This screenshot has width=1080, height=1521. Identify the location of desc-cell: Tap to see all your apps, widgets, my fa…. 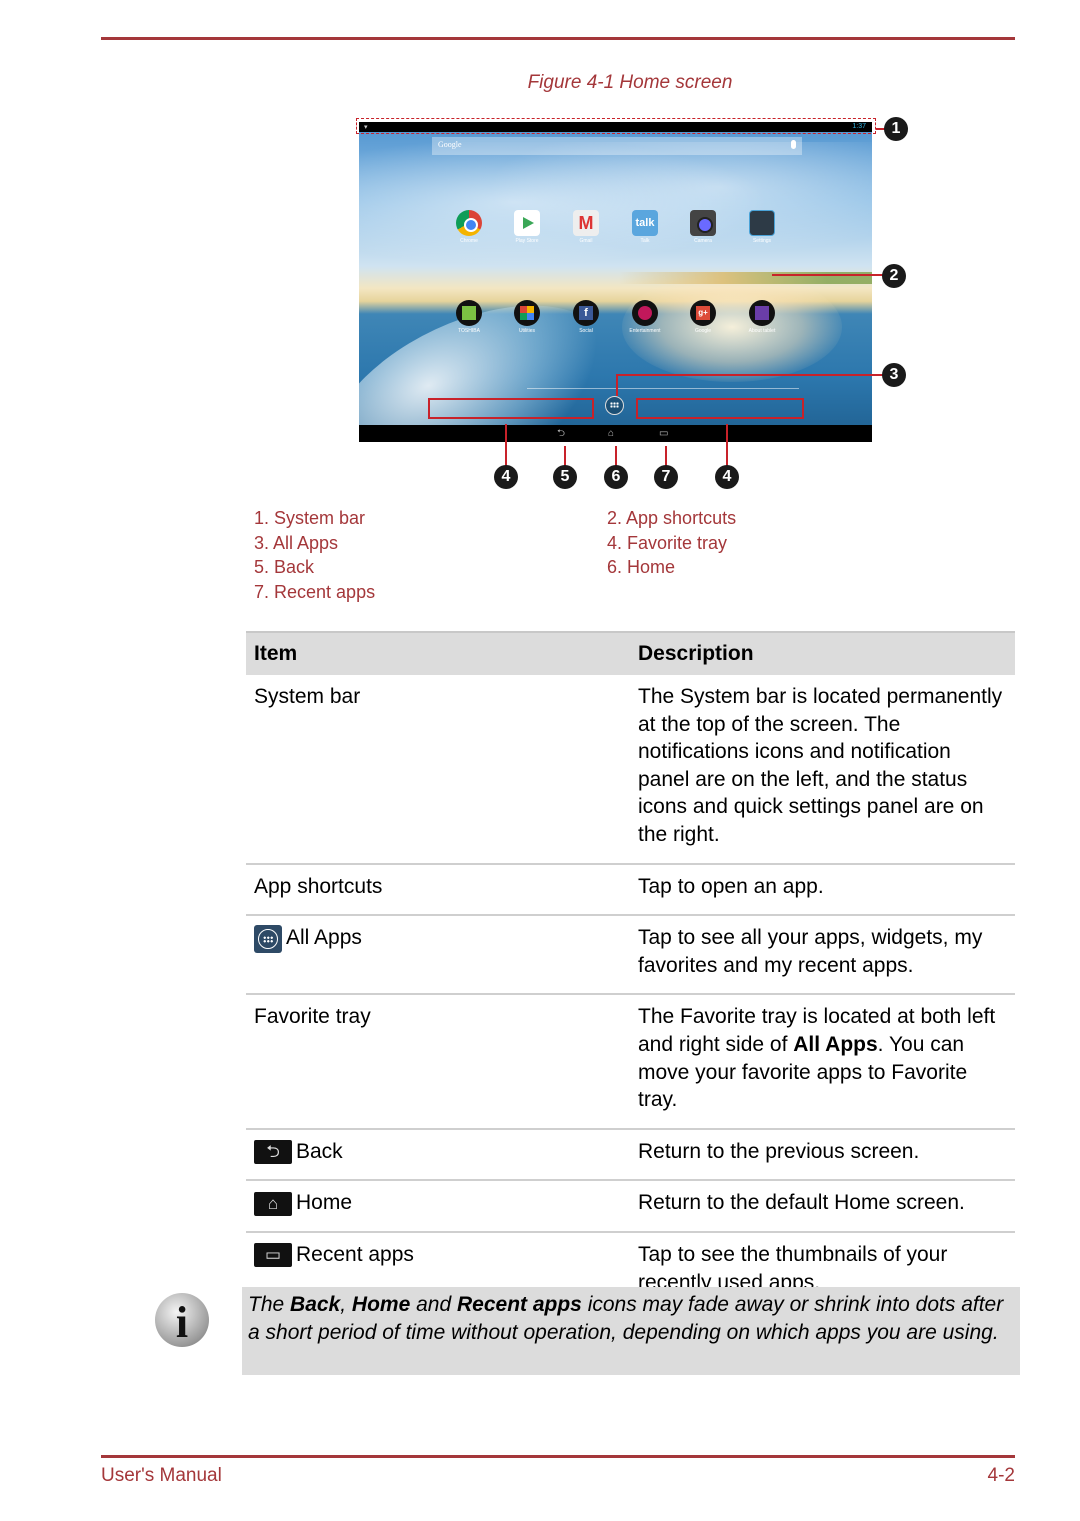
(822, 955).